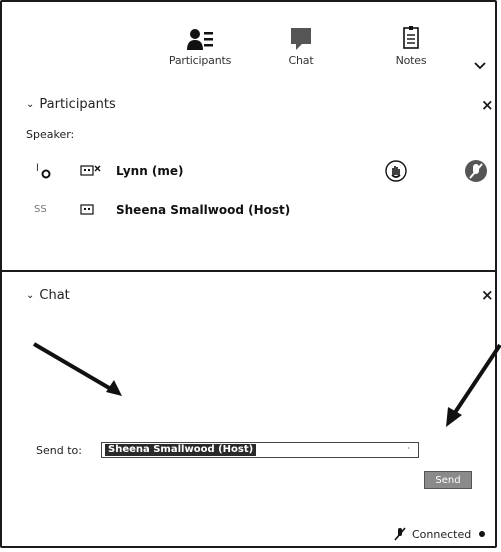 This screenshot has width=501, height=552. Describe the element at coordinates (59, 450) in the screenshot. I see `send-to-label: Send to:` at that location.